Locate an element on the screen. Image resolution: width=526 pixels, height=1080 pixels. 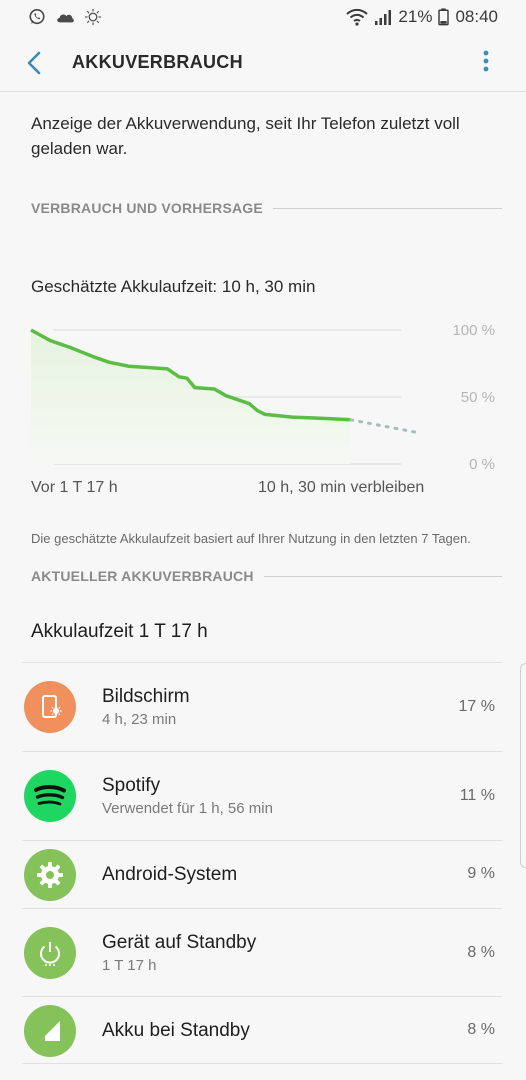
battery-percent: 21% is located at coordinates (415, 16).